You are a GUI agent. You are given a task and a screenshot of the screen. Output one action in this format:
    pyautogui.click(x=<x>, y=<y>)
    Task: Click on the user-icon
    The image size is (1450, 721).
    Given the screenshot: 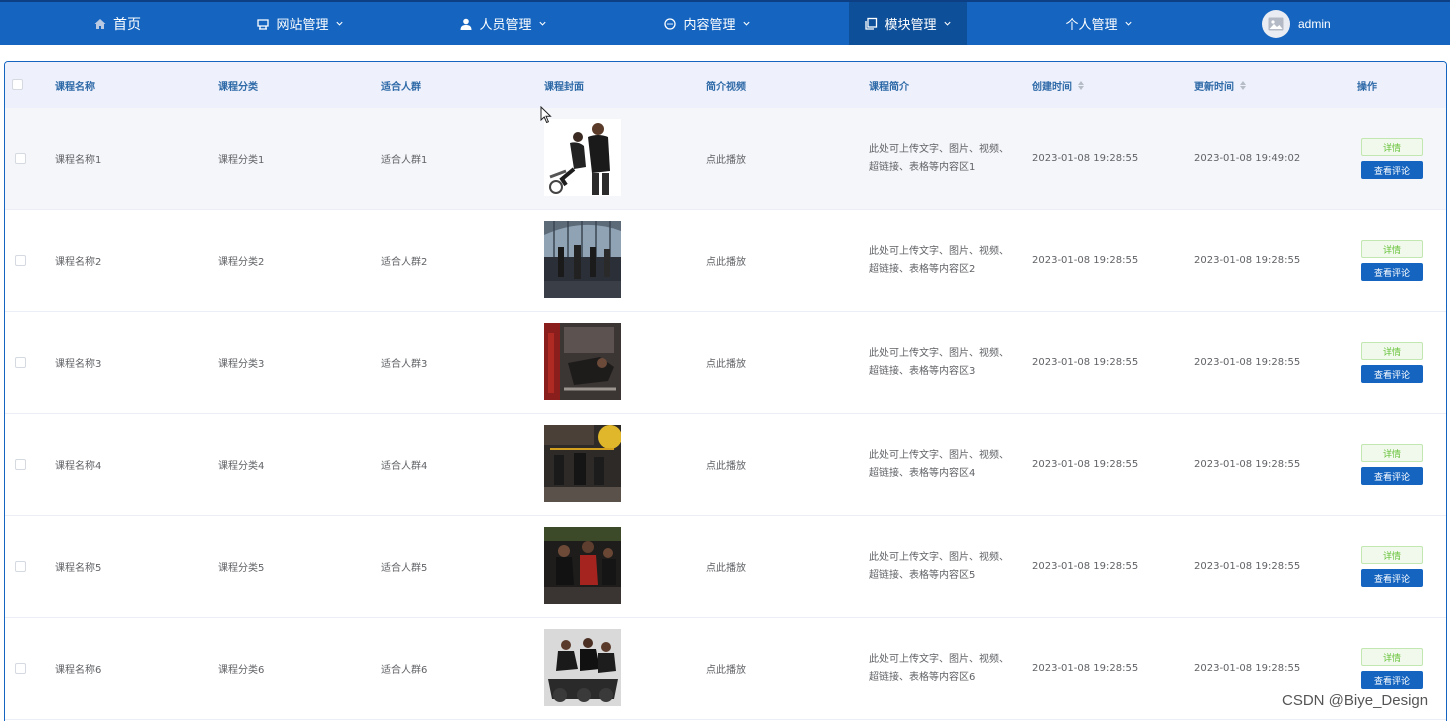 What is the action you would take?
    pyautogui.click(x=466, y=24)
    